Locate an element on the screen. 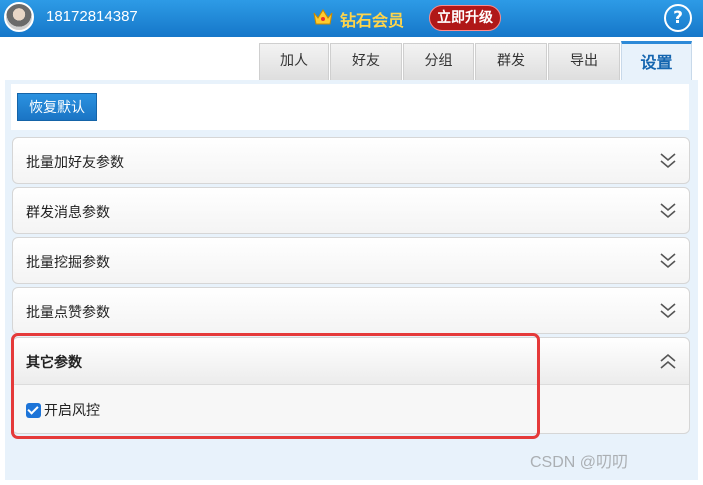 The width and height of the screenshot is (703, 485). watermark: CSDN @叨叨 is located at coordinates (579, 462).